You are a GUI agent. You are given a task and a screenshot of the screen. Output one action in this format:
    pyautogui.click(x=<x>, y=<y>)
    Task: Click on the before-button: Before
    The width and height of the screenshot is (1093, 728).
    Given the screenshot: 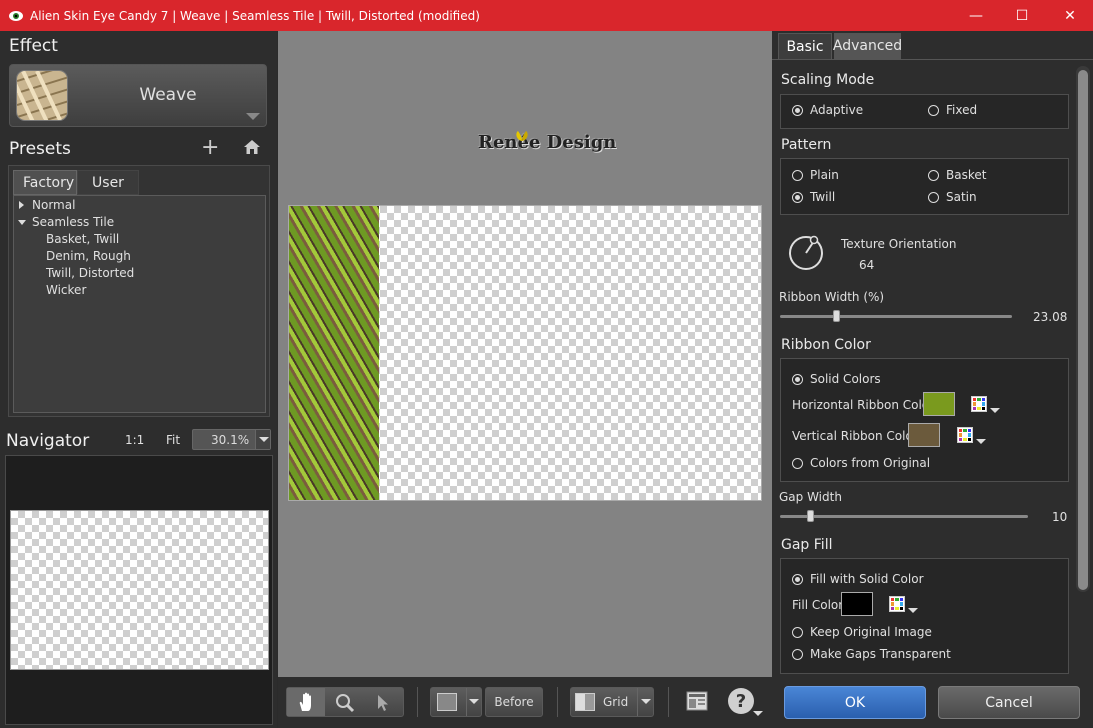 What is the action you would take?
    pyautogui.click(x=514, y=702)
    